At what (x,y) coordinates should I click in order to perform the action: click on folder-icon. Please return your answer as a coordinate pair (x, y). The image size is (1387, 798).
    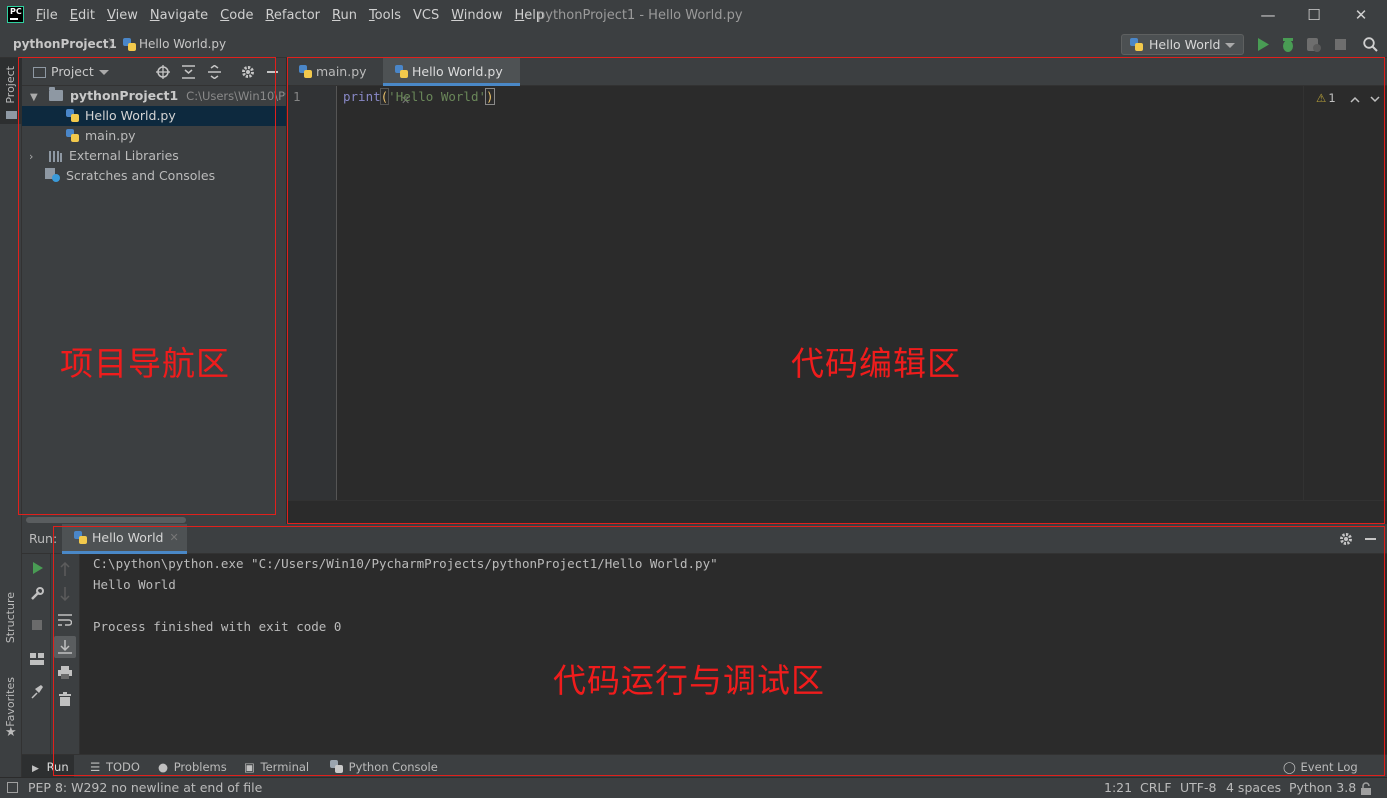
    Looking at the image, I should click on (11, 115).